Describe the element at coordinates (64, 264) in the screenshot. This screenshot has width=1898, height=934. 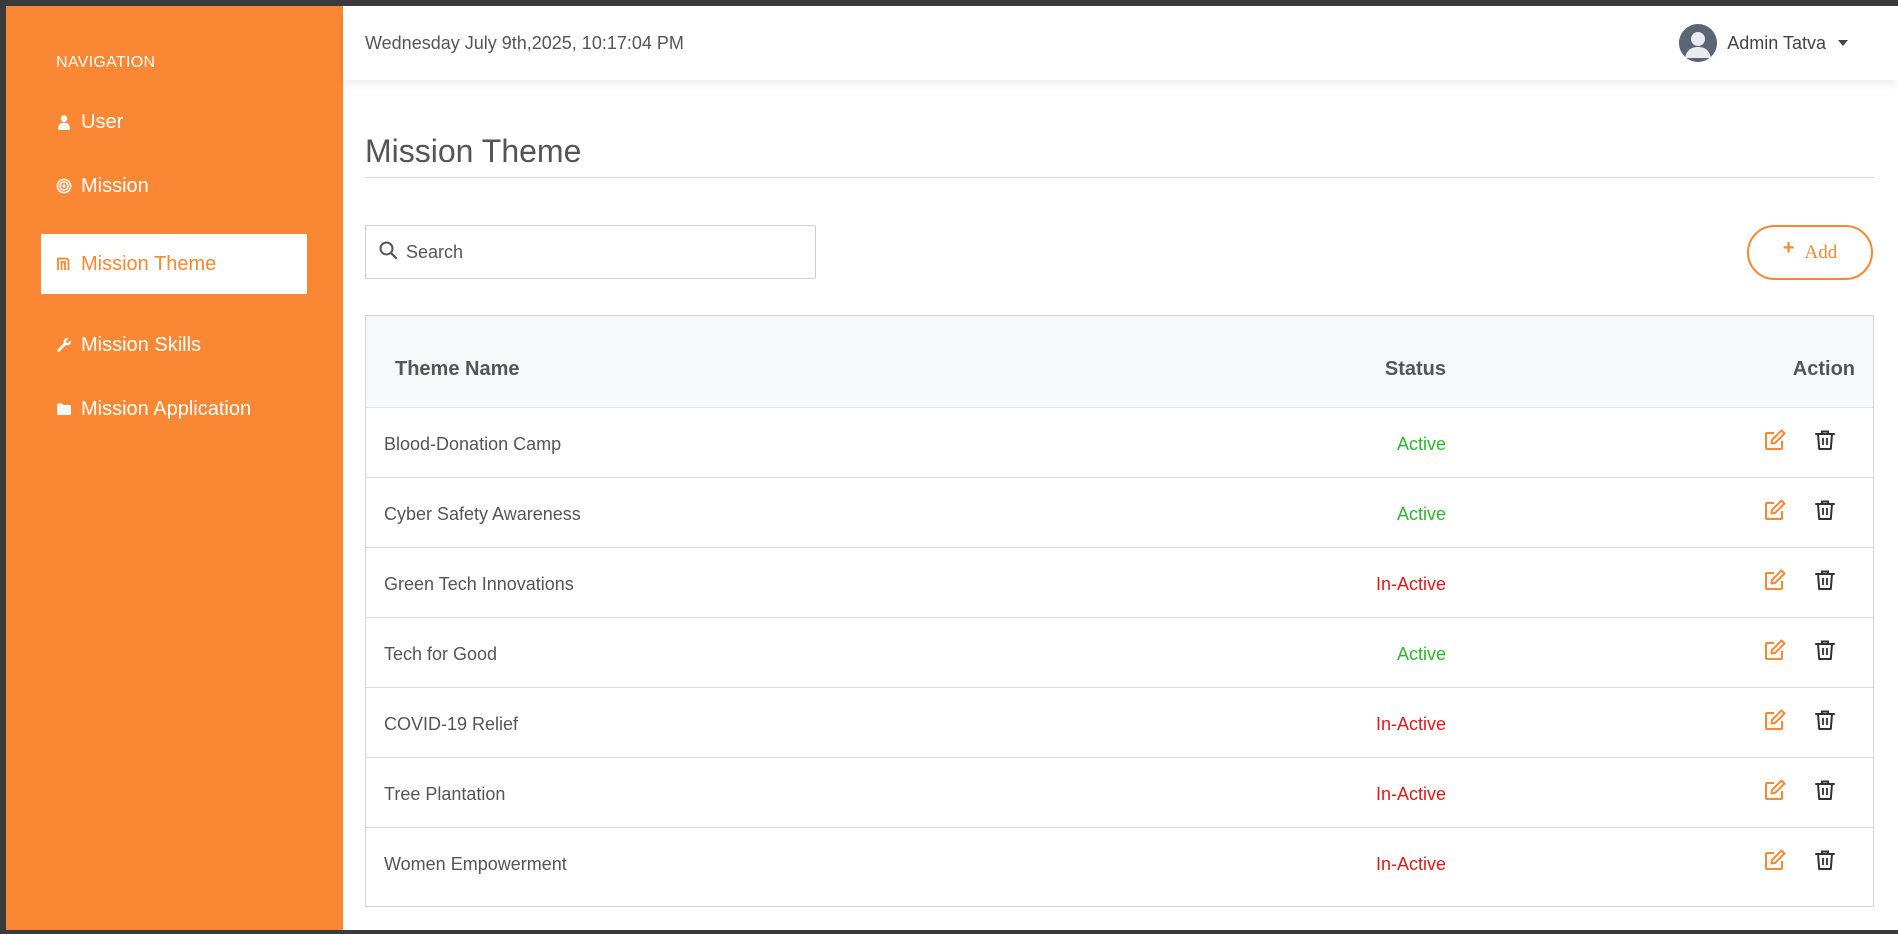
I see `theme-icon` at that location.